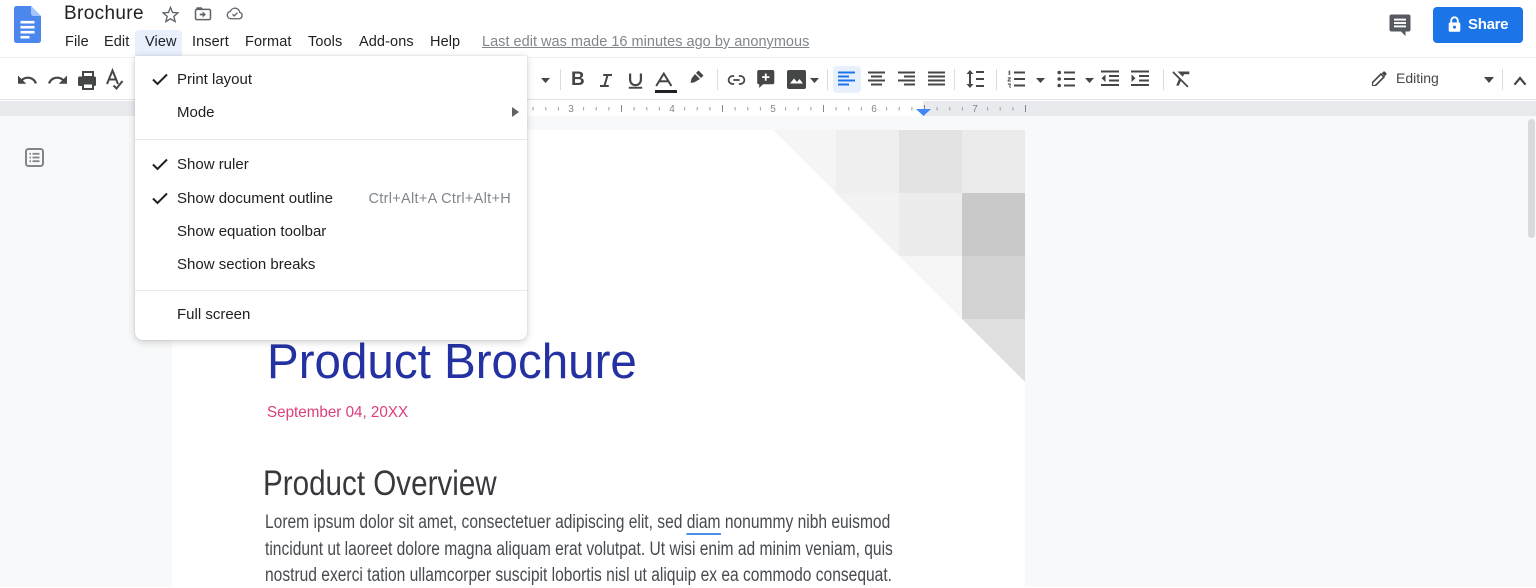 This screenshot has height=588, width=1536. What do you see at coordinates (874, 109) in the screenshot?
I see `svg-text: 6` at bounding box center [874, 109].